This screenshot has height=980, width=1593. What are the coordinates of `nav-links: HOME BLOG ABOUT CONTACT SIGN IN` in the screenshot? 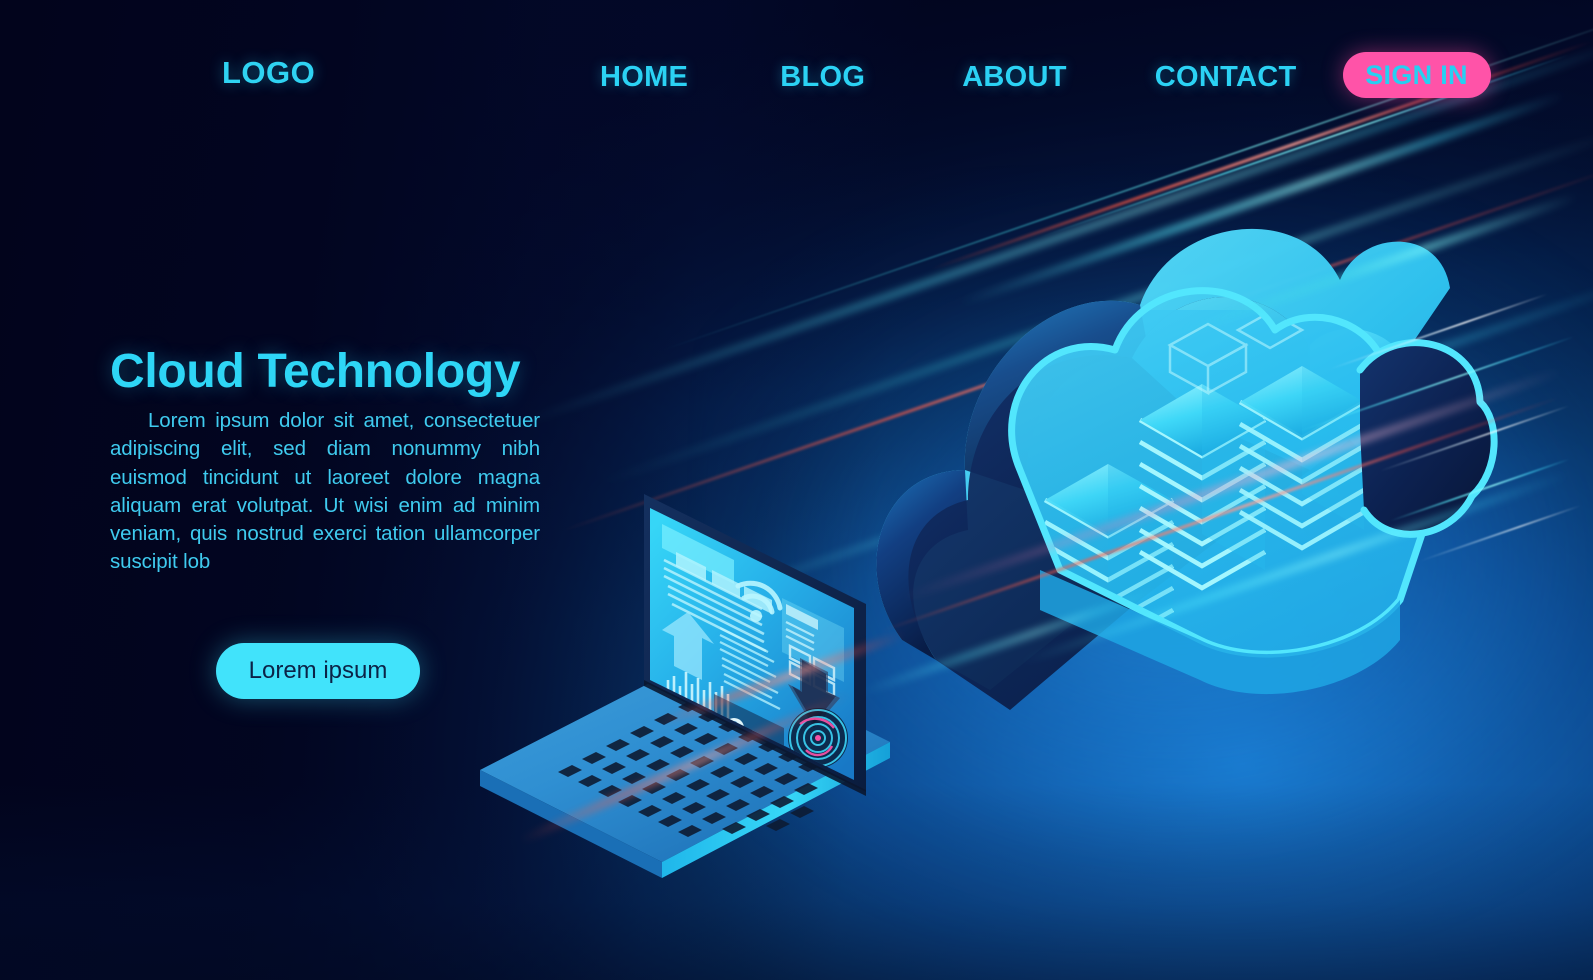 It's located at (1045, 75).